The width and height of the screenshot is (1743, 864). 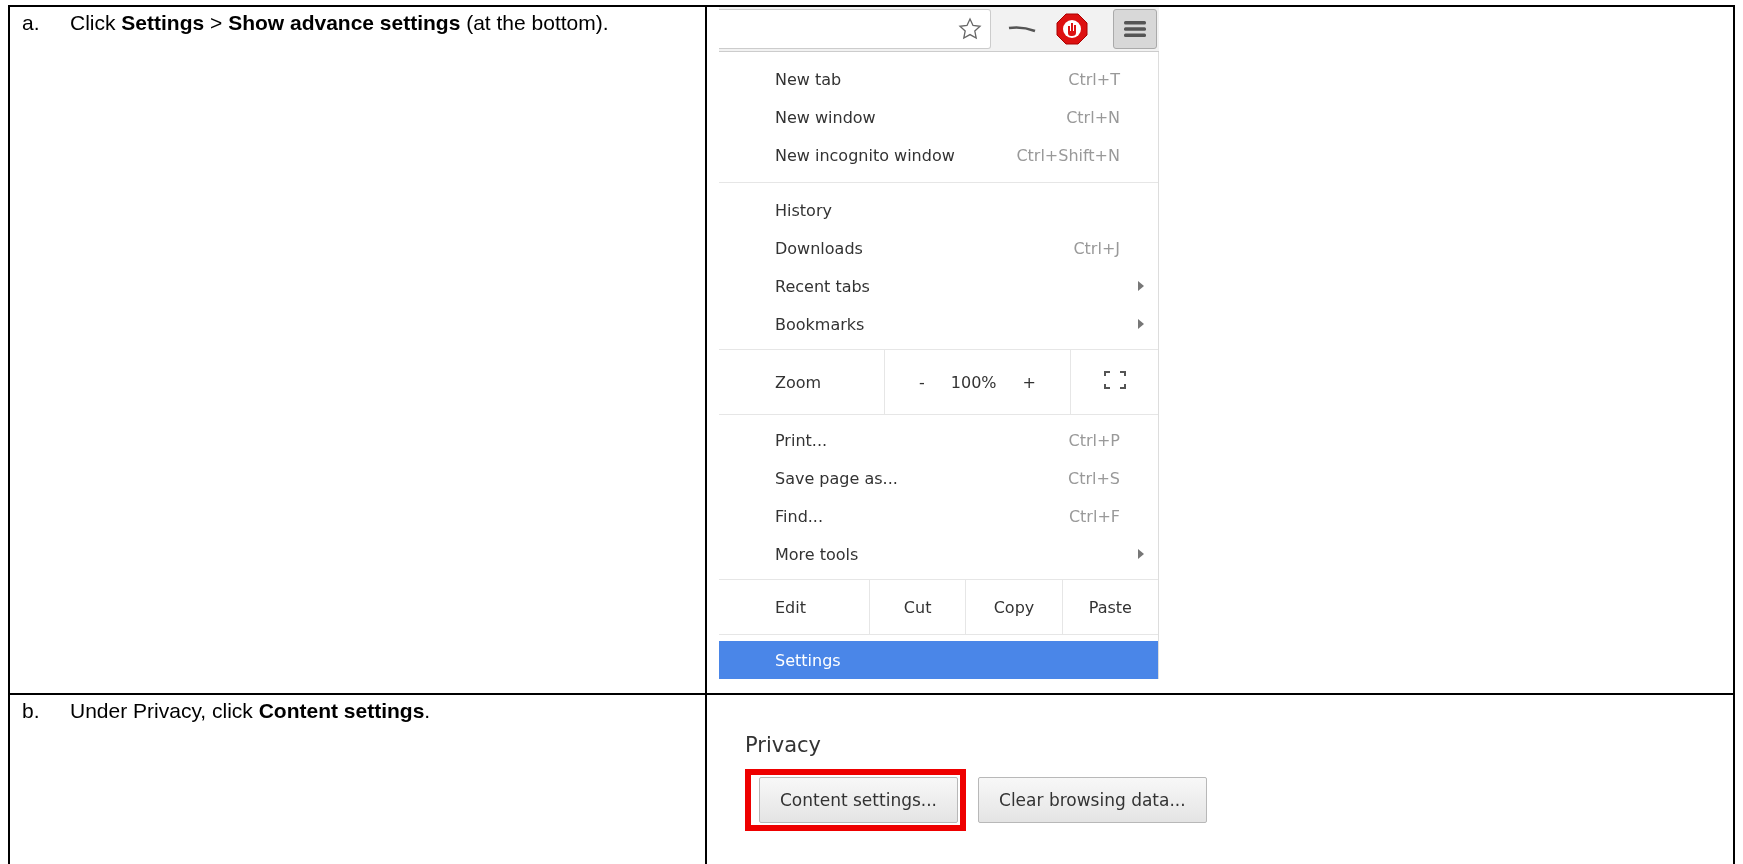 What do you see at coordinates (1029, 382) in the screenshot?
I see `zoom-in-button: +` at bounding box center [1029, 382].